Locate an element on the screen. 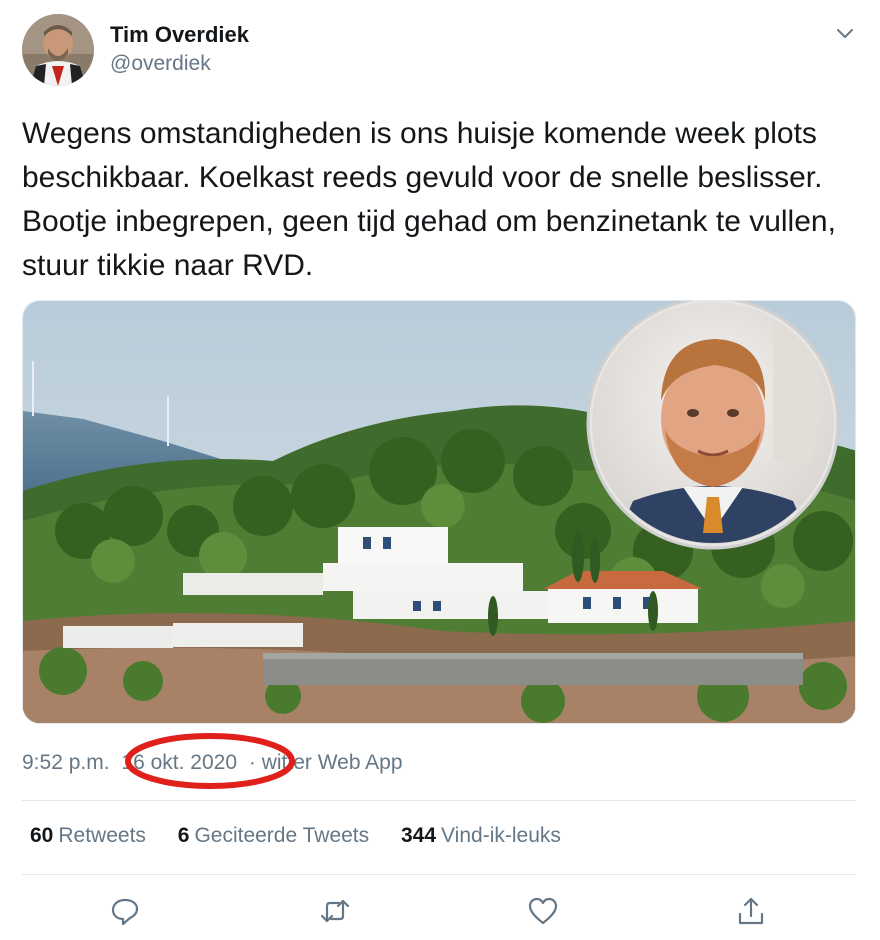 Image resolution: width=880 pixels, height=940 pixels. quote-tweets-stat: 6 Geciteerde Tweets is located at coordinates (273, 836).